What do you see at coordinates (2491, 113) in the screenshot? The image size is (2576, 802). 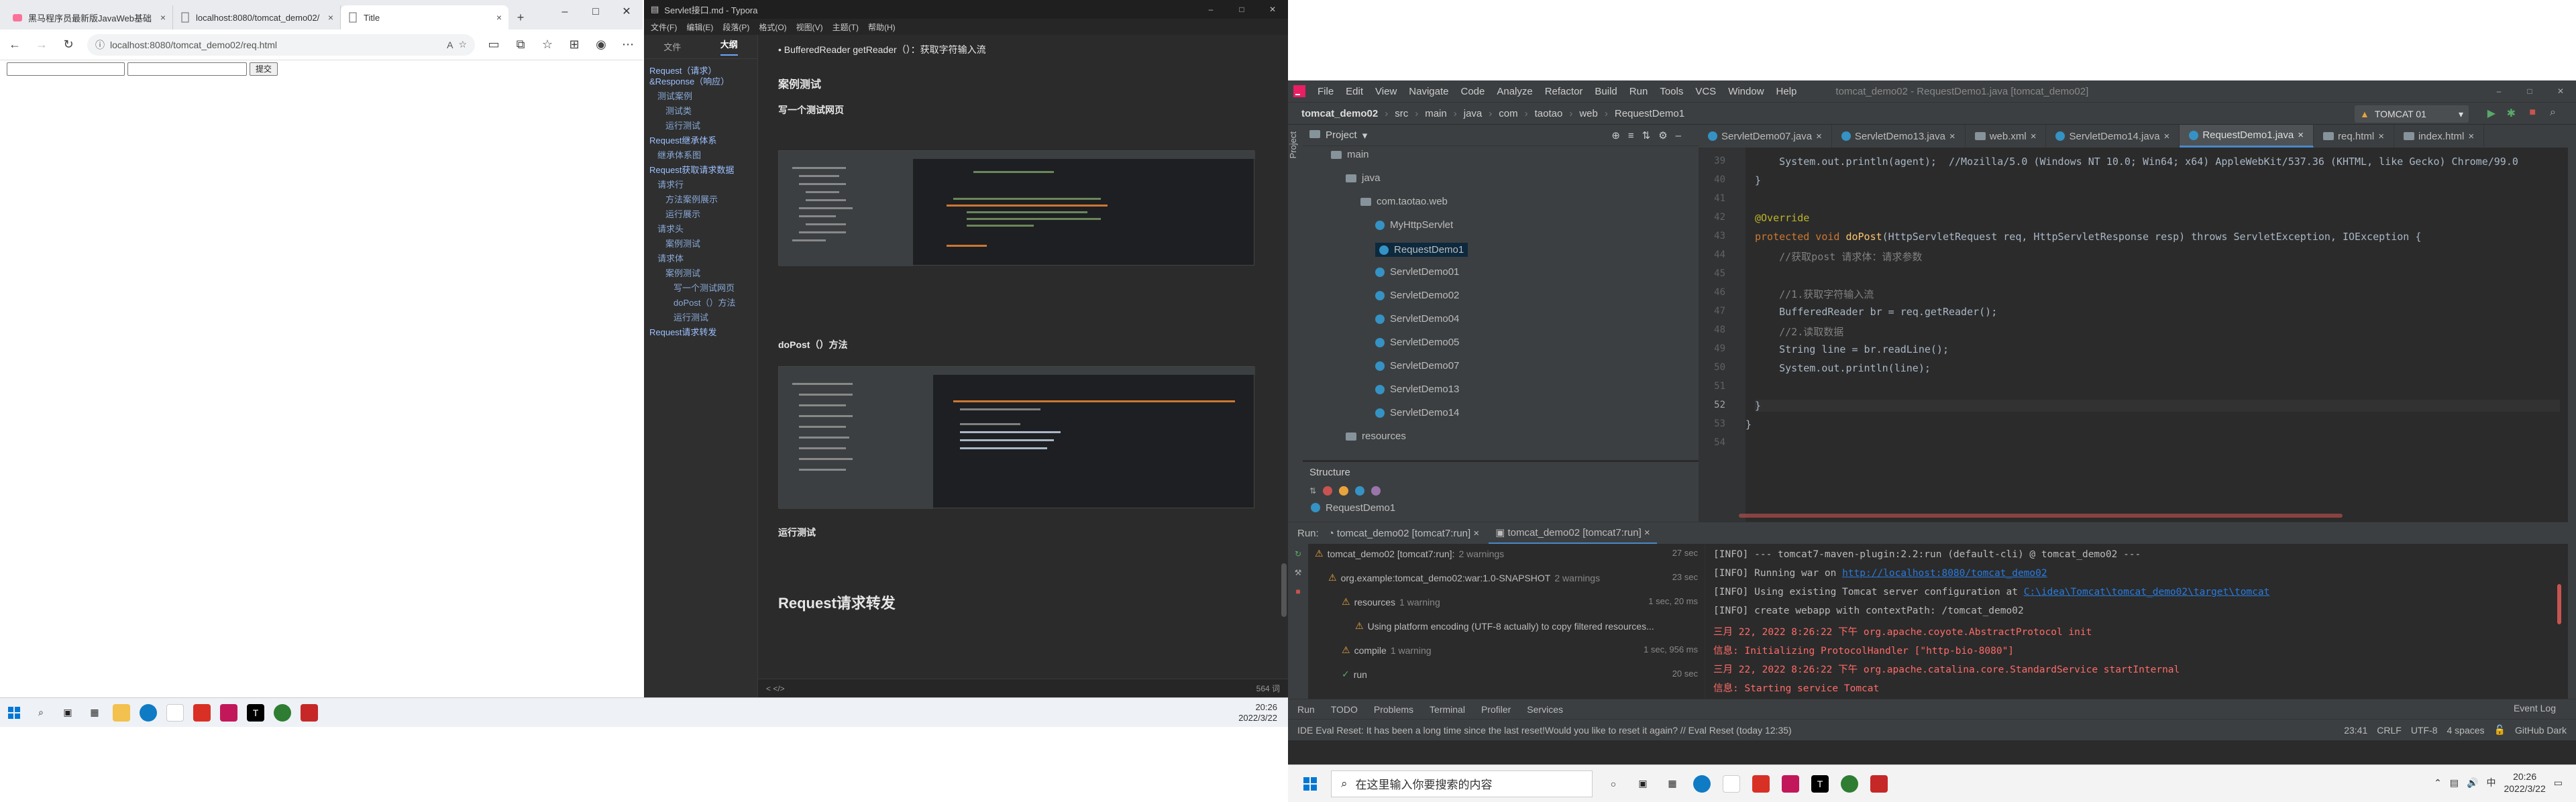 I see `run-icon: ▶` at bounding box center [2491, 113].